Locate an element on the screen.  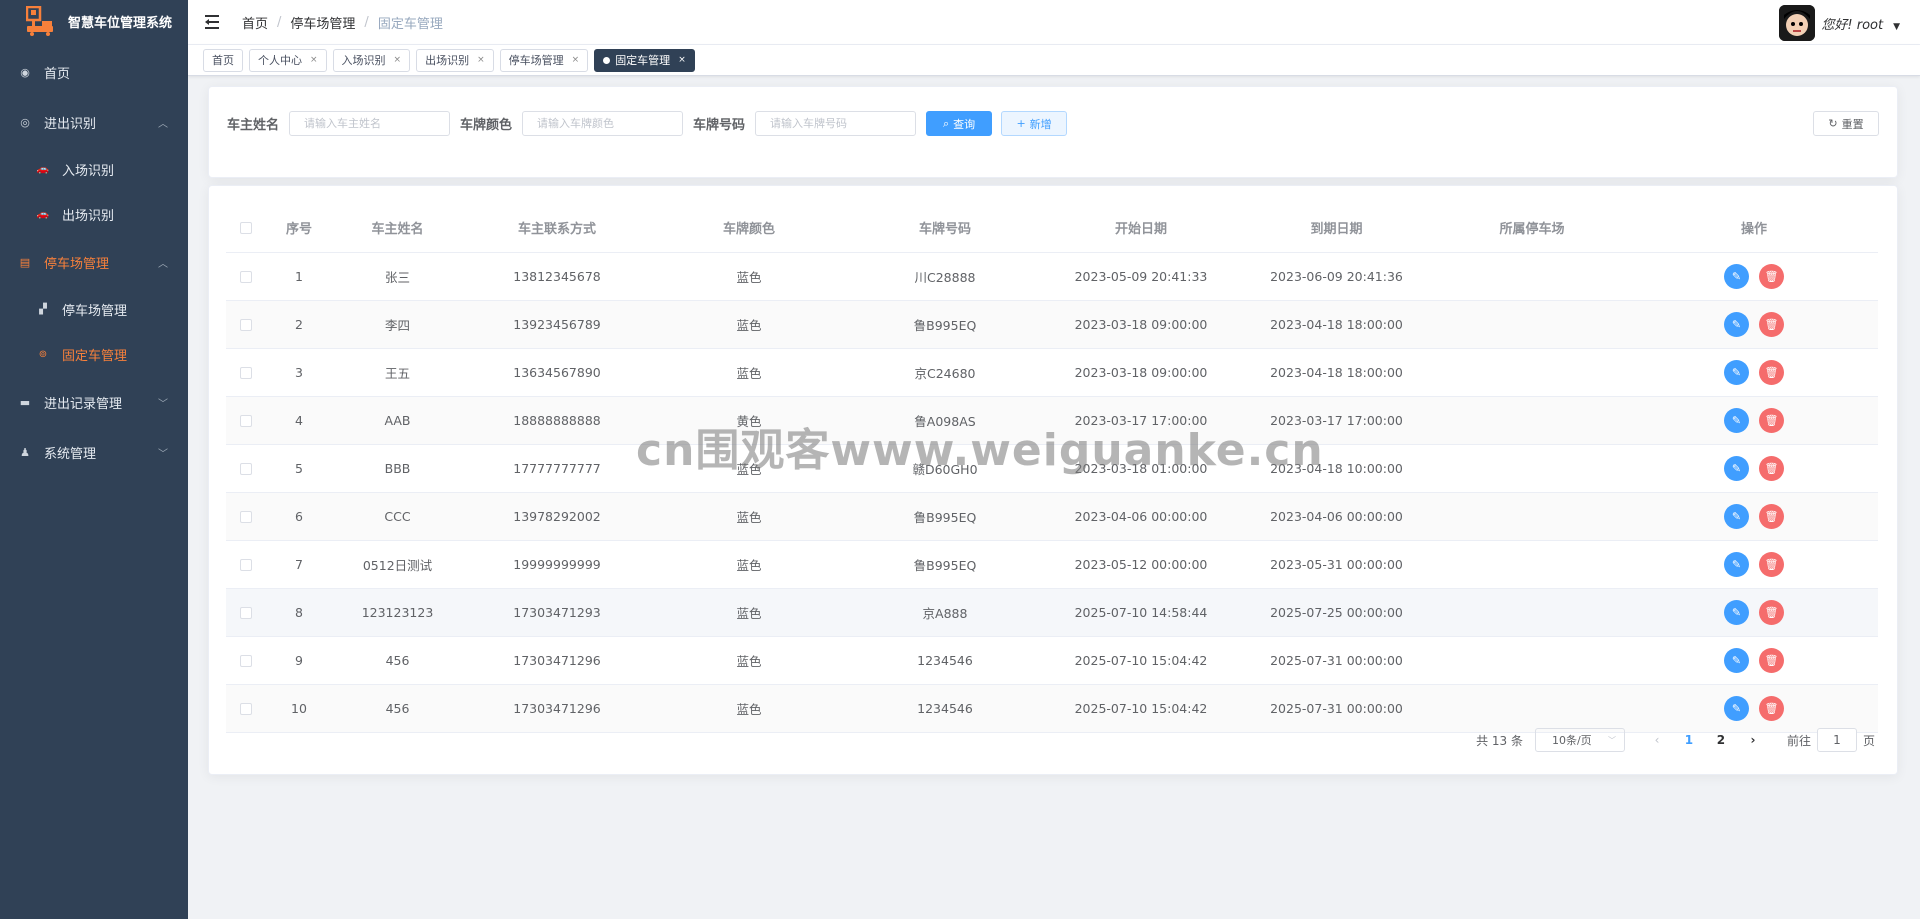
menu-item-exit-recognition: 🚗 出场识别 is located at coordinates (94, 214).